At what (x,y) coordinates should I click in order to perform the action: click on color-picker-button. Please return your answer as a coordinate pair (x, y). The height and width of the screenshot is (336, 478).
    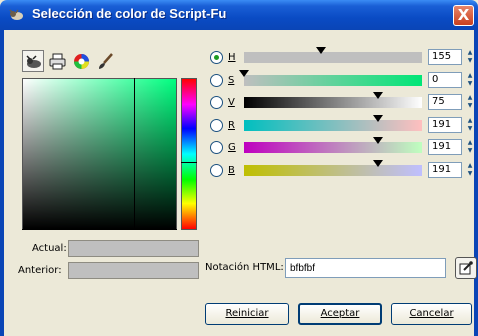
    Looking at the image, I should click on (466, 268).